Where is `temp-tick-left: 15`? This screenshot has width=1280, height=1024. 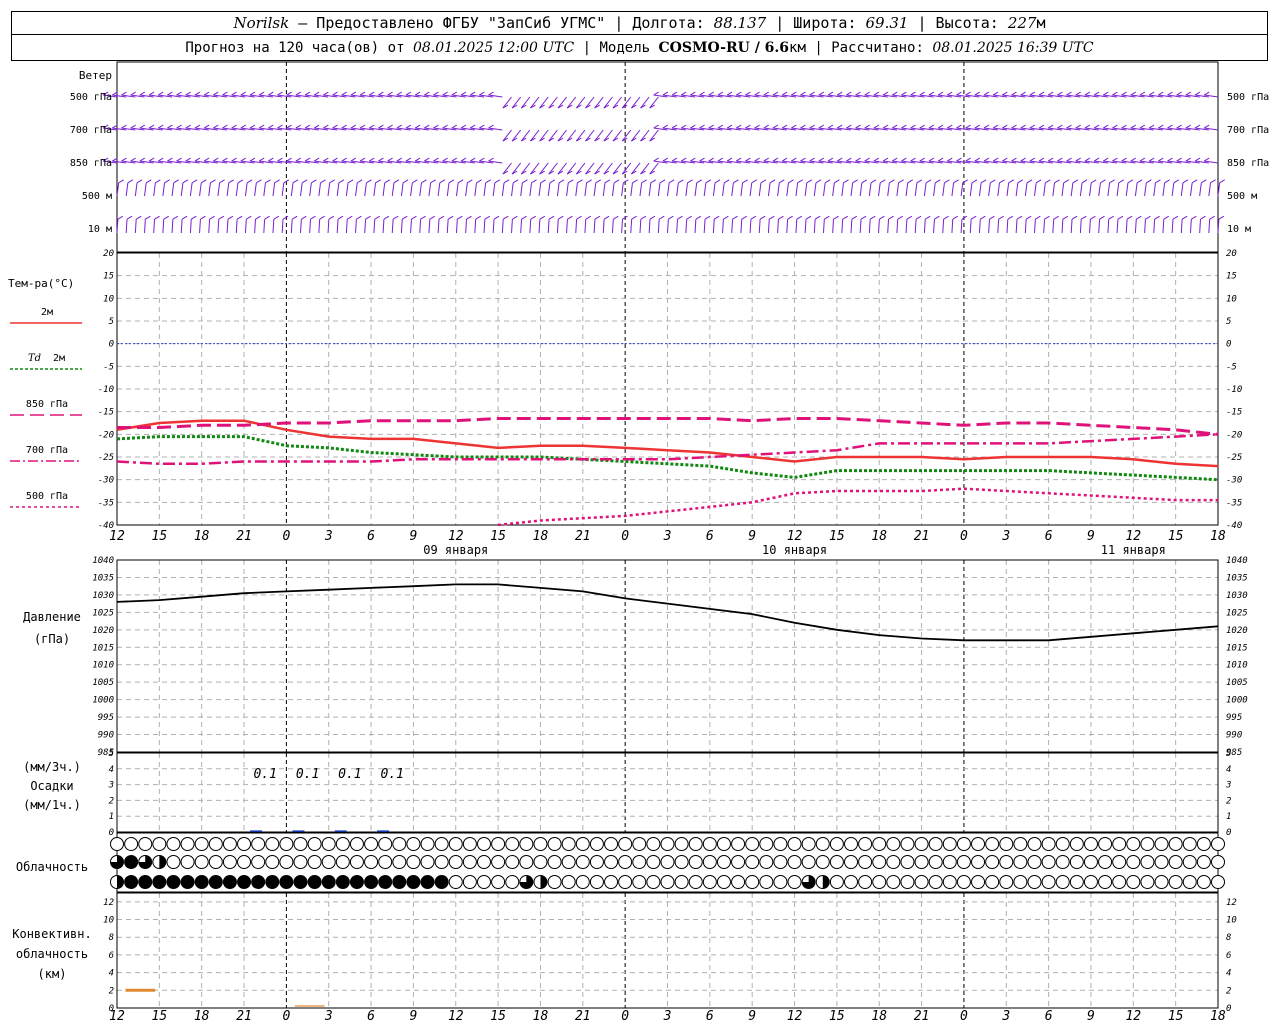
temp-tick-left: 15 is located at coordinates (108, 277).